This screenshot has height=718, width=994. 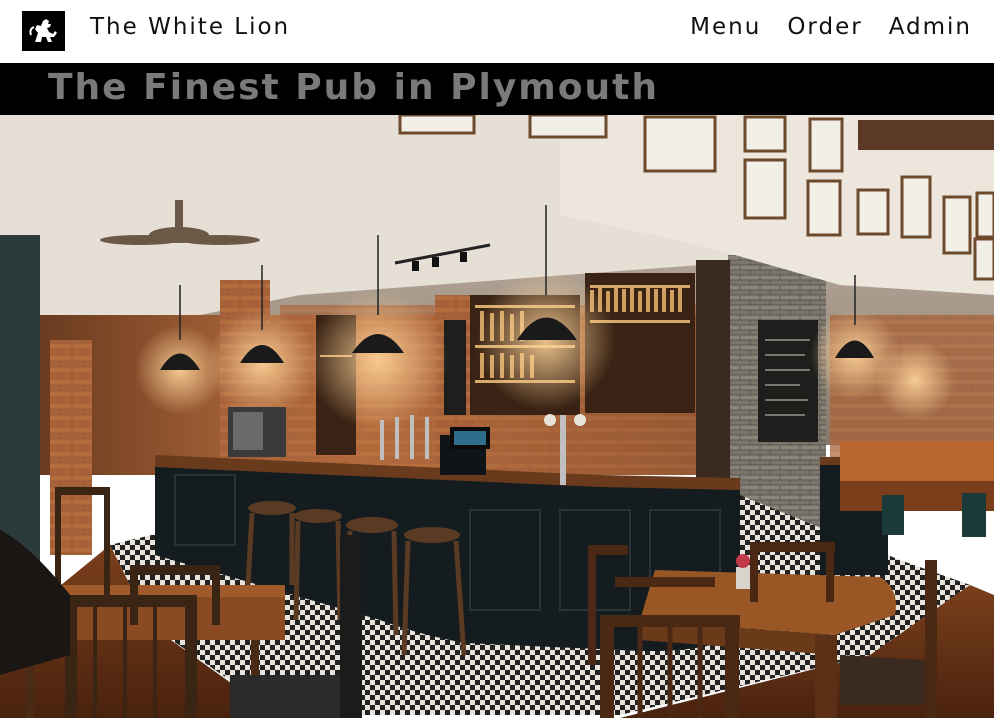 I want to click on main-nav: Menu Order Admin, so click(x=831, y=27).